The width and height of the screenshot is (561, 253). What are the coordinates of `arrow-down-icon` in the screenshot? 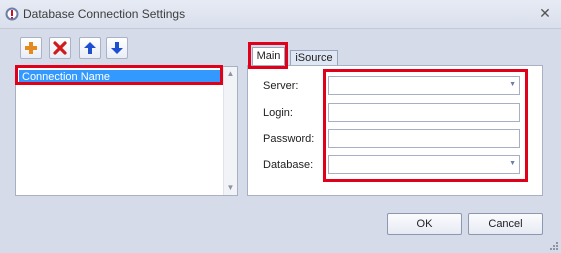 It's located at (117, 48).